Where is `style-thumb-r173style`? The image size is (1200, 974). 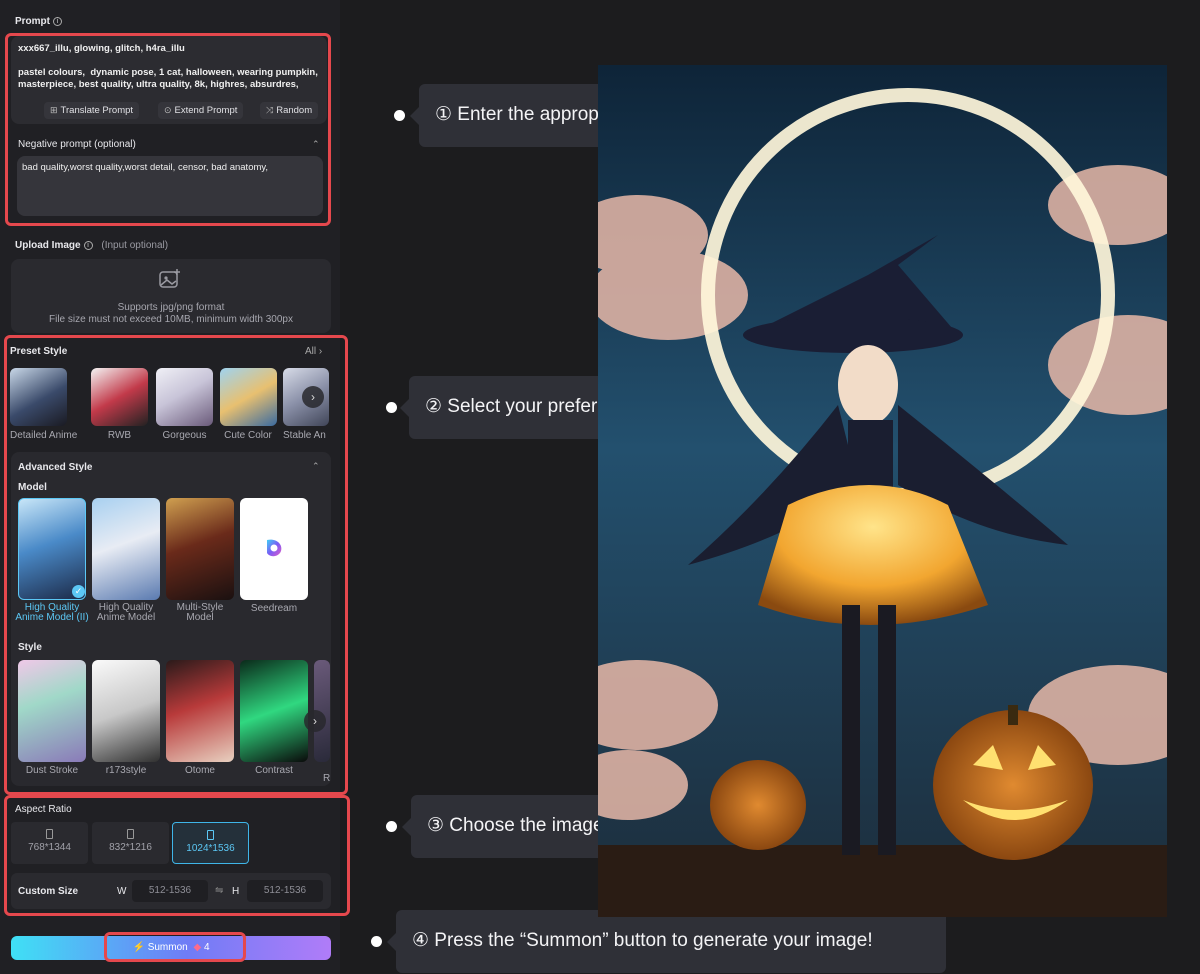 style-thumb-r173style is located at coordinates (126, 711).